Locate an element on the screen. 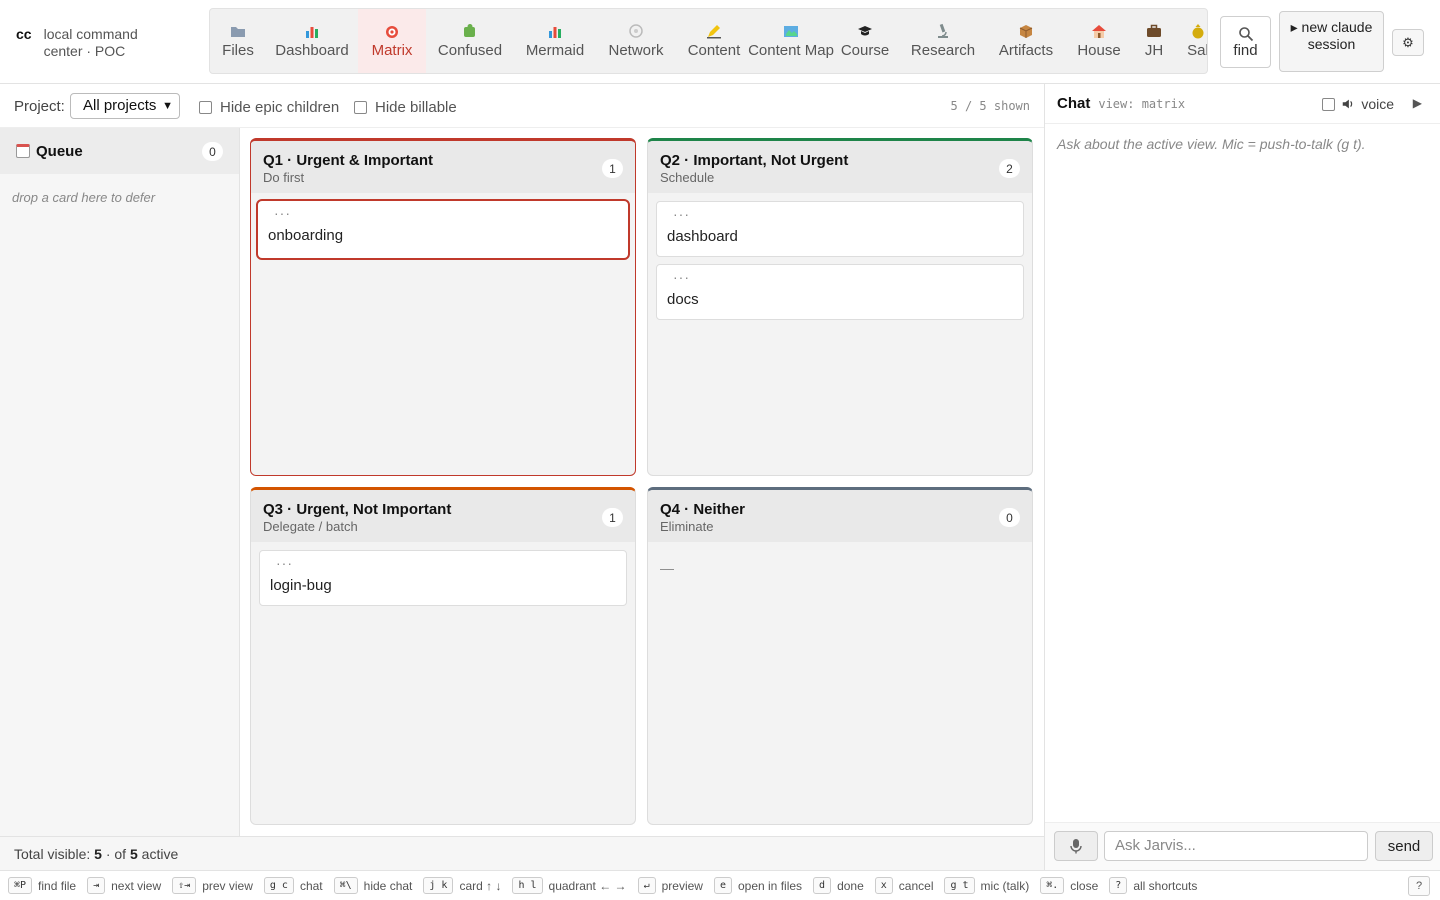  total-mid: · of is located at coordinates (116, 854).